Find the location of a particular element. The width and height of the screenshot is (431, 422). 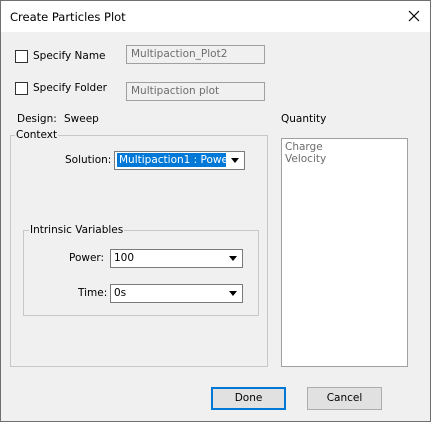

power-selected-value: 100 is located at coordinates (124, 258).